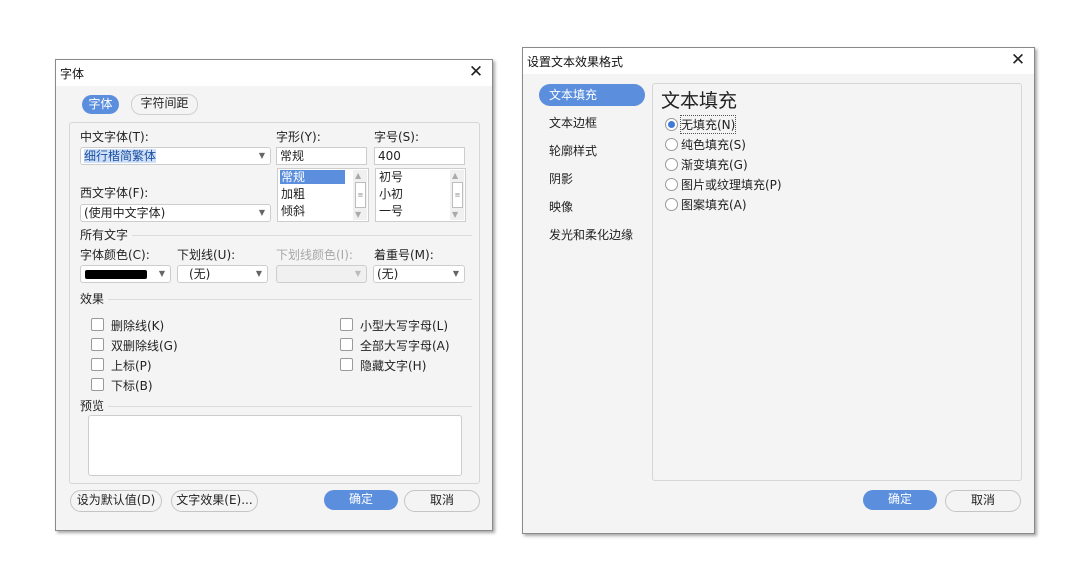 The width and height of the screenshot is (1076, 571). I want to click on section-title: 文本填充, so click(699, 101).